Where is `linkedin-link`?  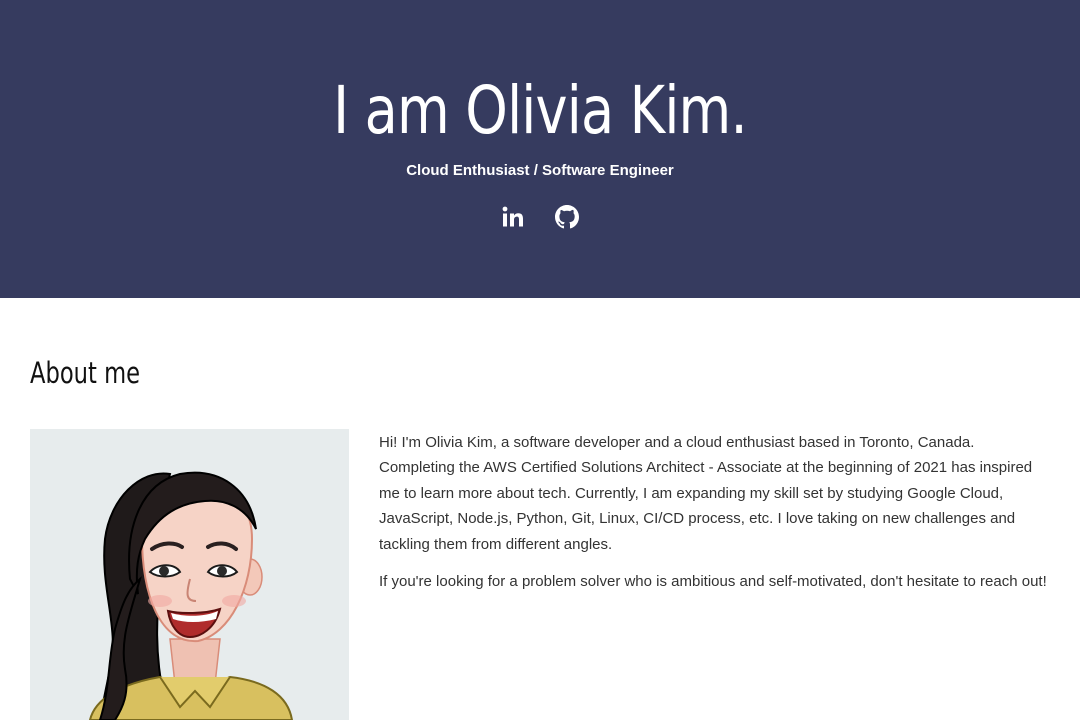 linkedin-link is located at coordinates (513, 217).